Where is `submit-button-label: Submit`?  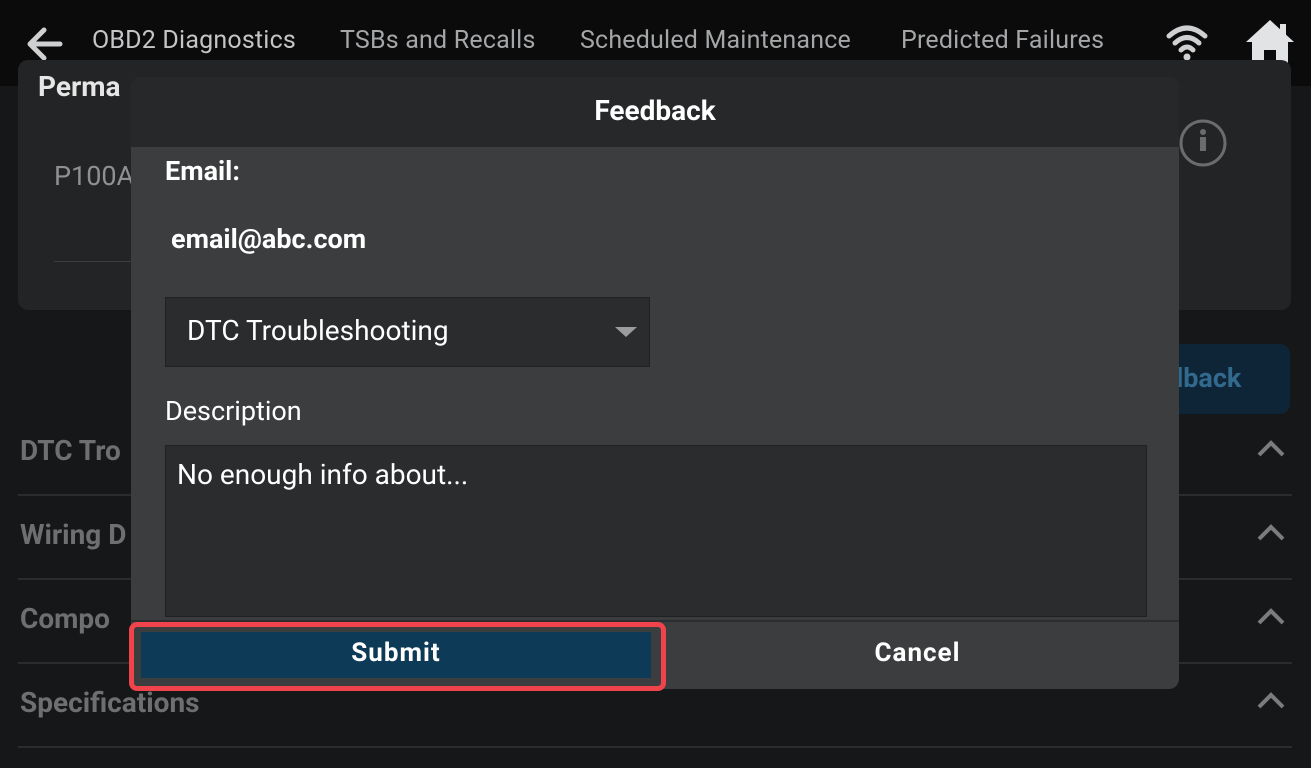
submit-button-label: Submit is located at coordinates (396, 653).